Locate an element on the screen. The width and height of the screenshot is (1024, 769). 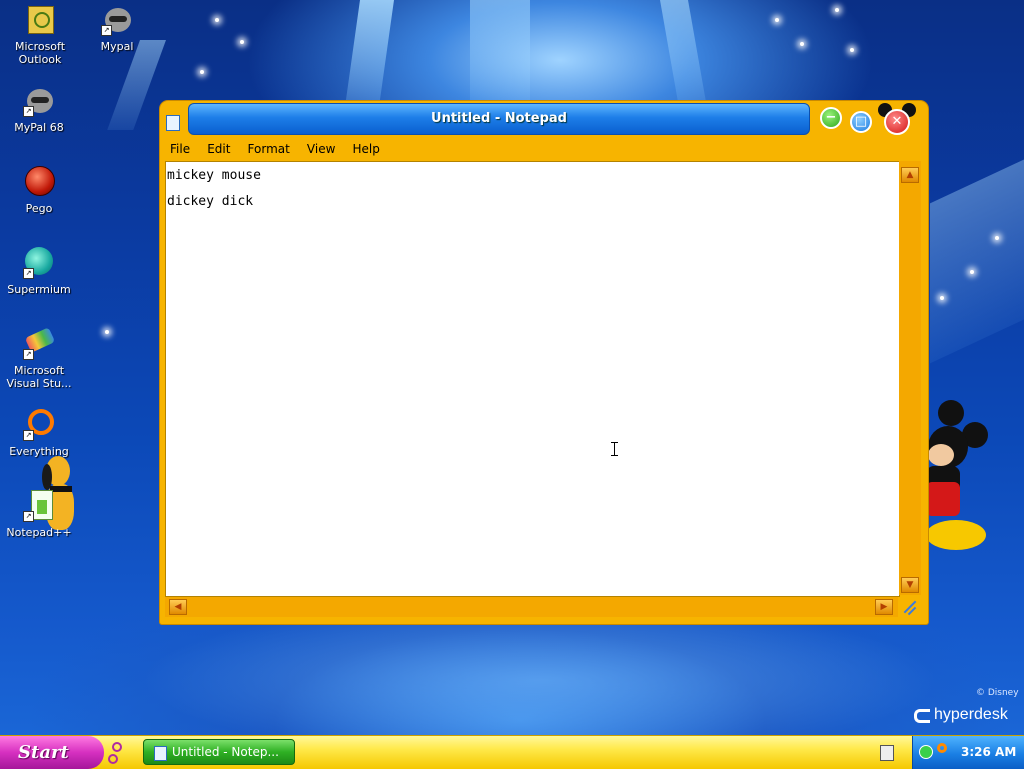
start-label: Start is located at coordinates (43, 752).